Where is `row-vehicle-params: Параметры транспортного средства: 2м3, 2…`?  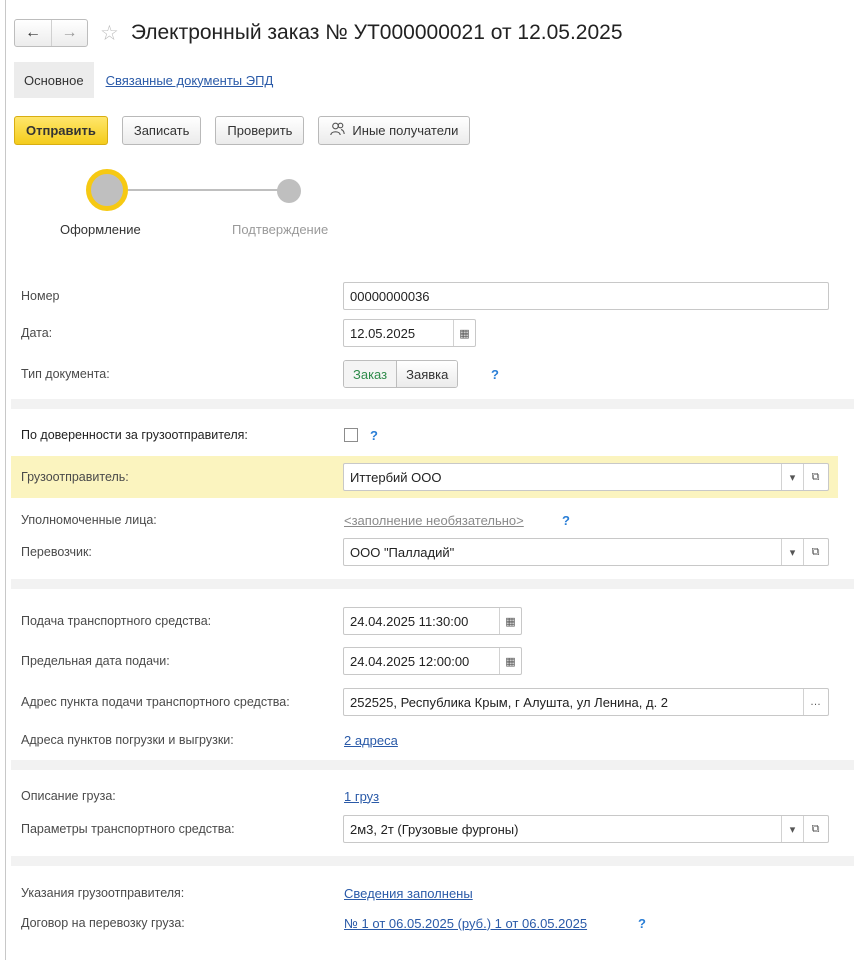
row-vehicle-params: Параметры транспортного средства: 2м3, 2… is located at coordinates (430, 829).